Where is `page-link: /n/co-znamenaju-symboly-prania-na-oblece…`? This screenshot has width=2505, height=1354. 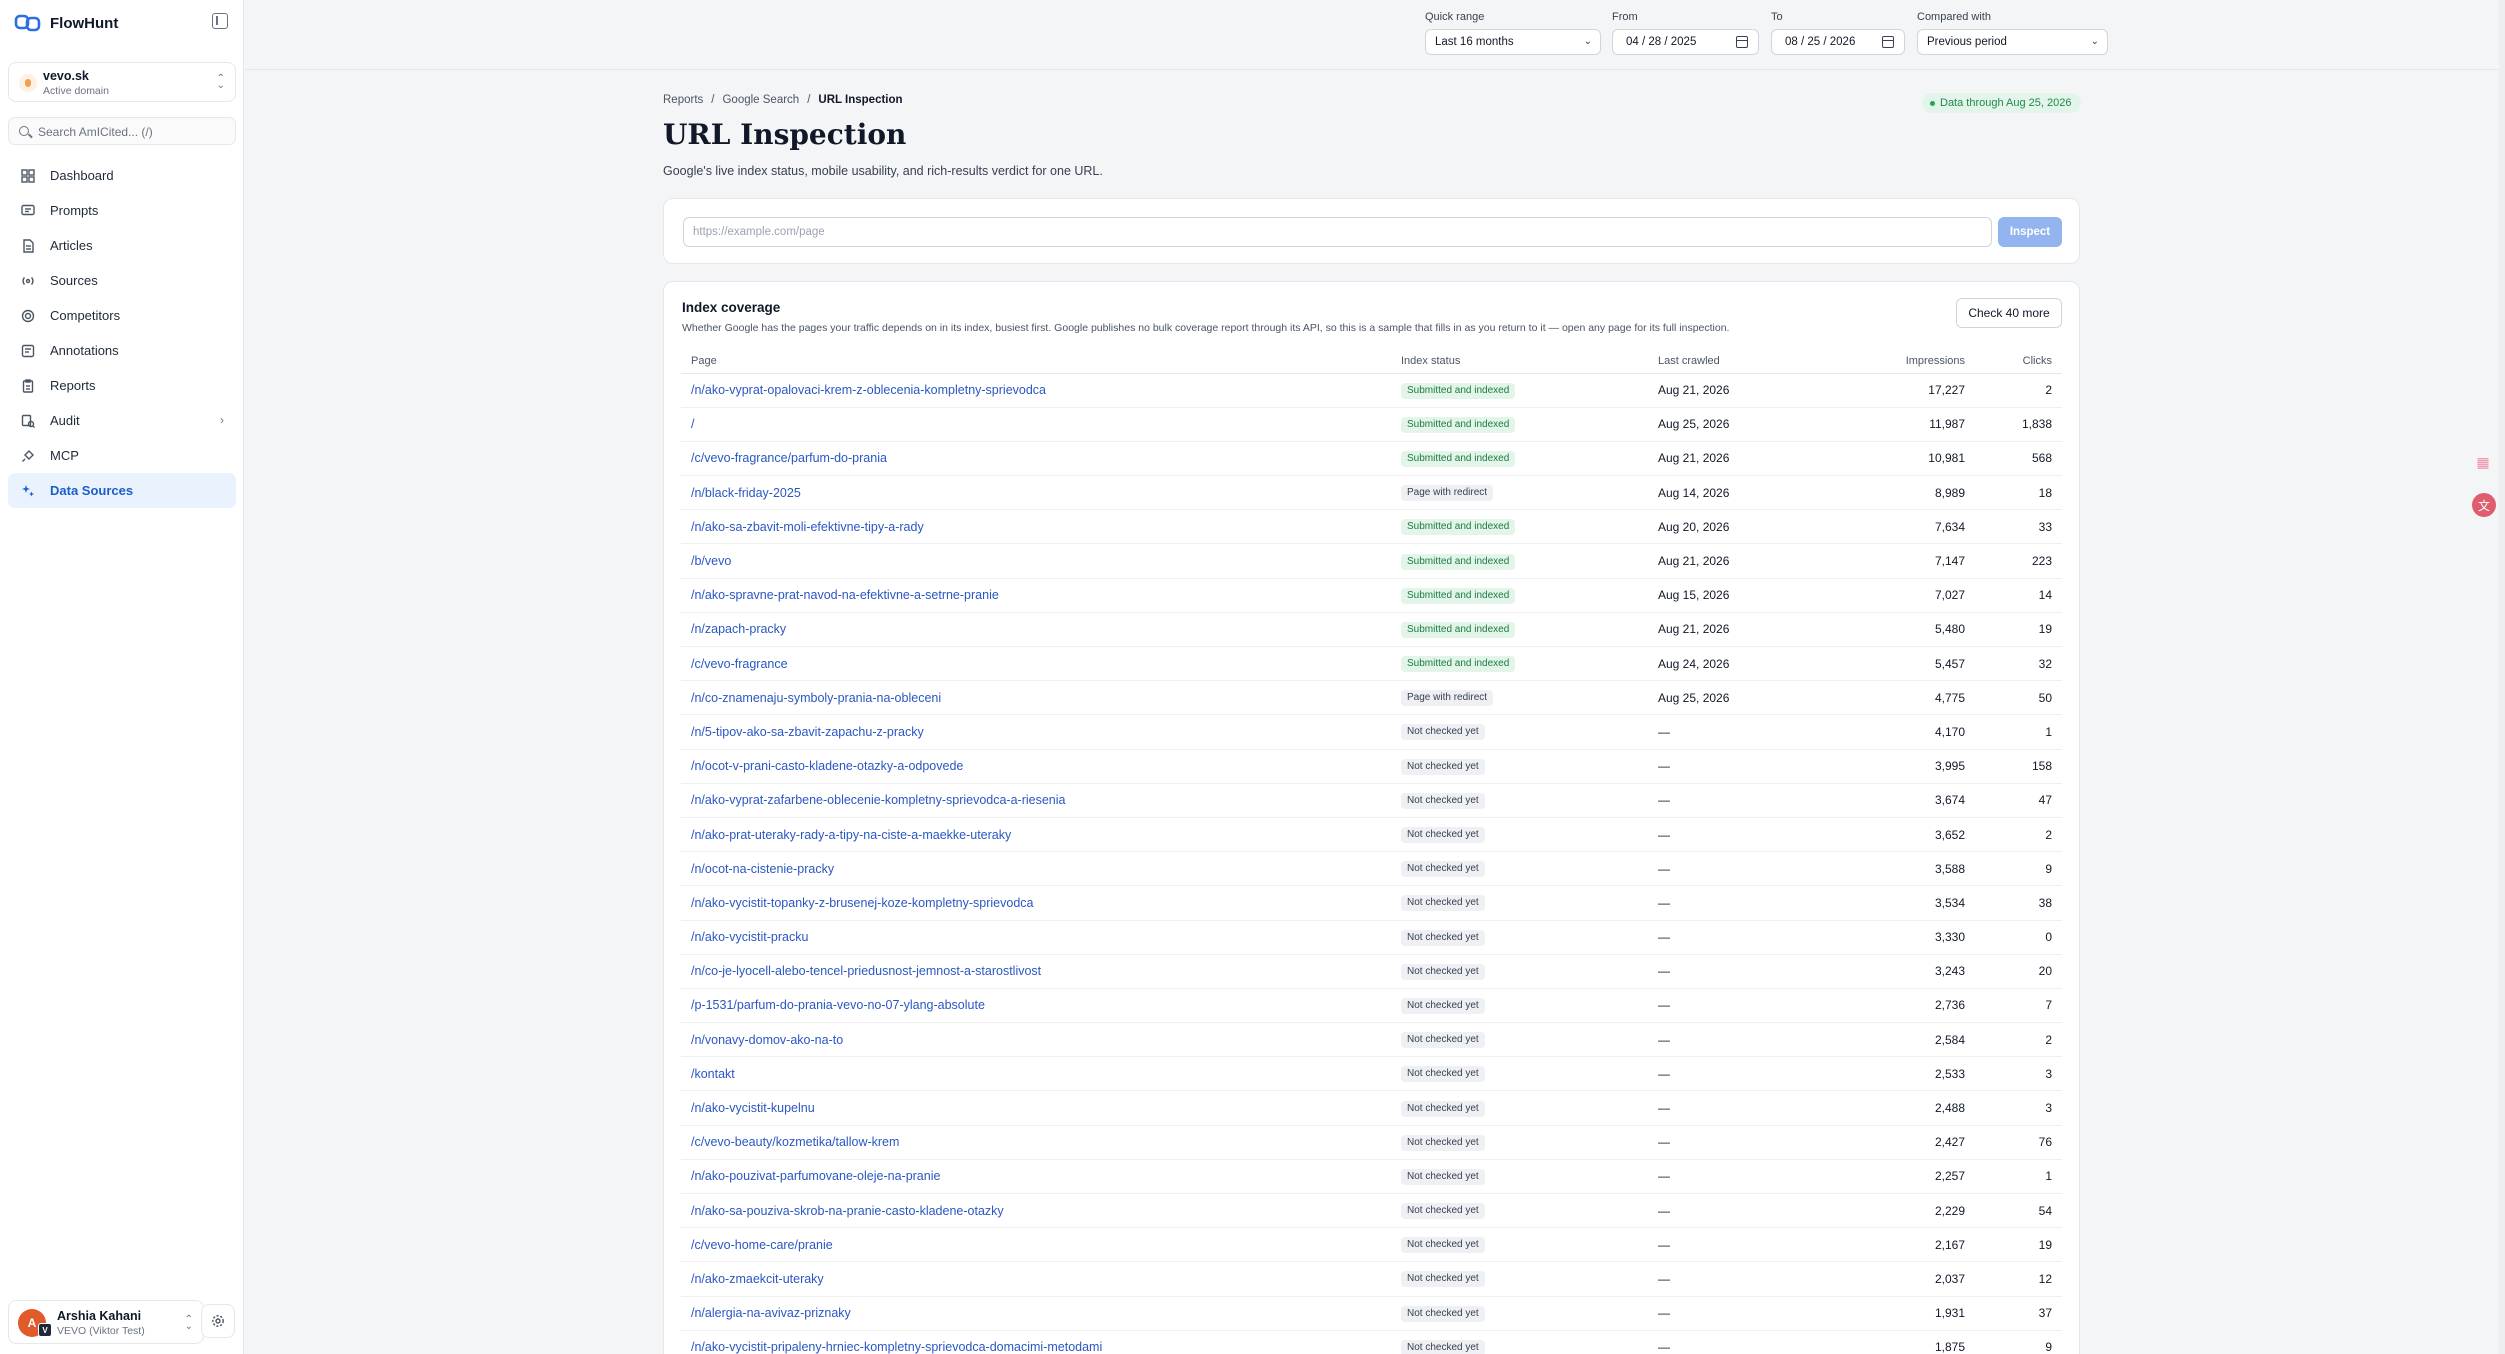 page-link: /n/co-znamenaju-symboly-prania-na-oblece… is located at coordinates (816, 698).